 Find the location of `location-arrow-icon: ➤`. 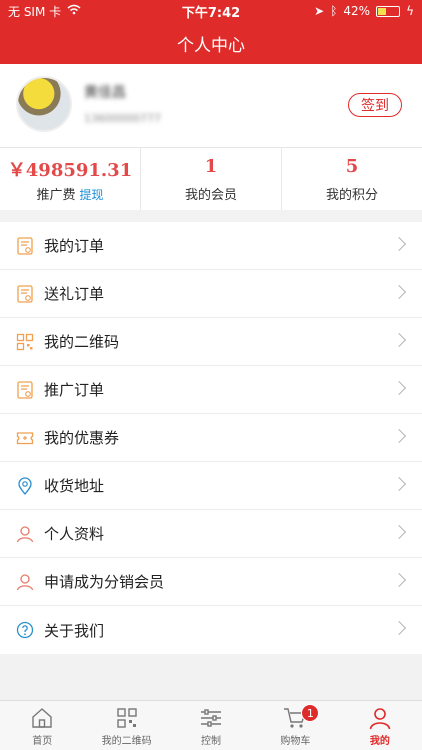

location-arrow-icon: ➤ is located at coordinates (319, 11).